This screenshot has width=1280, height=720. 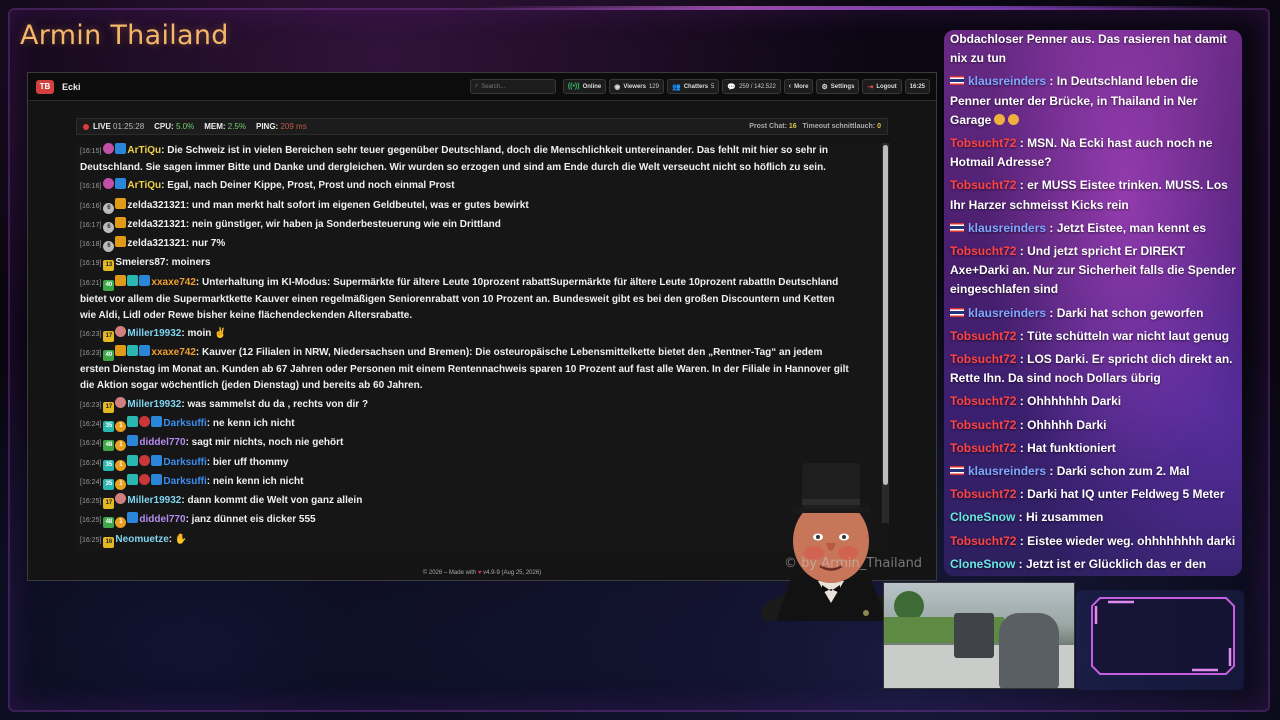 What do you see at coordinates (592, 86) in the screenshot?
I see `online-label: Online` at bounding box center [592, 86].